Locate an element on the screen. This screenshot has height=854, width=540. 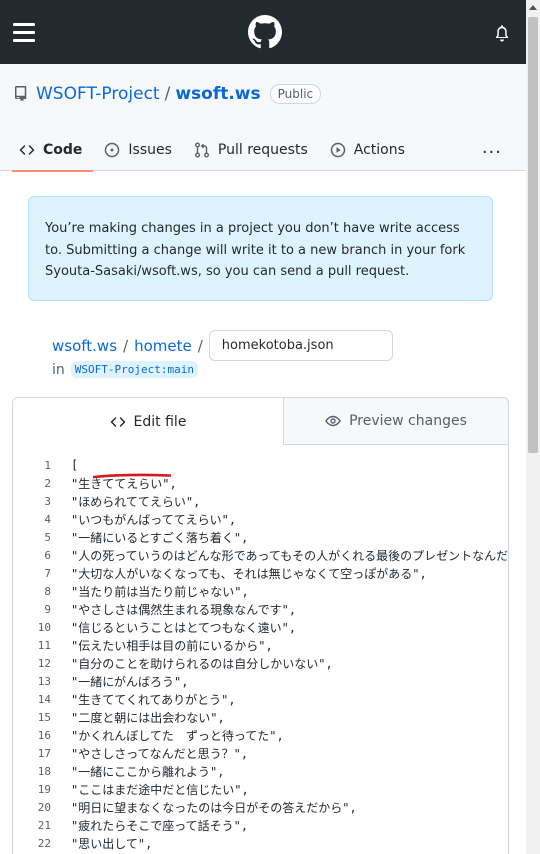
line-number: 3 is located at coordinates (47, 501).